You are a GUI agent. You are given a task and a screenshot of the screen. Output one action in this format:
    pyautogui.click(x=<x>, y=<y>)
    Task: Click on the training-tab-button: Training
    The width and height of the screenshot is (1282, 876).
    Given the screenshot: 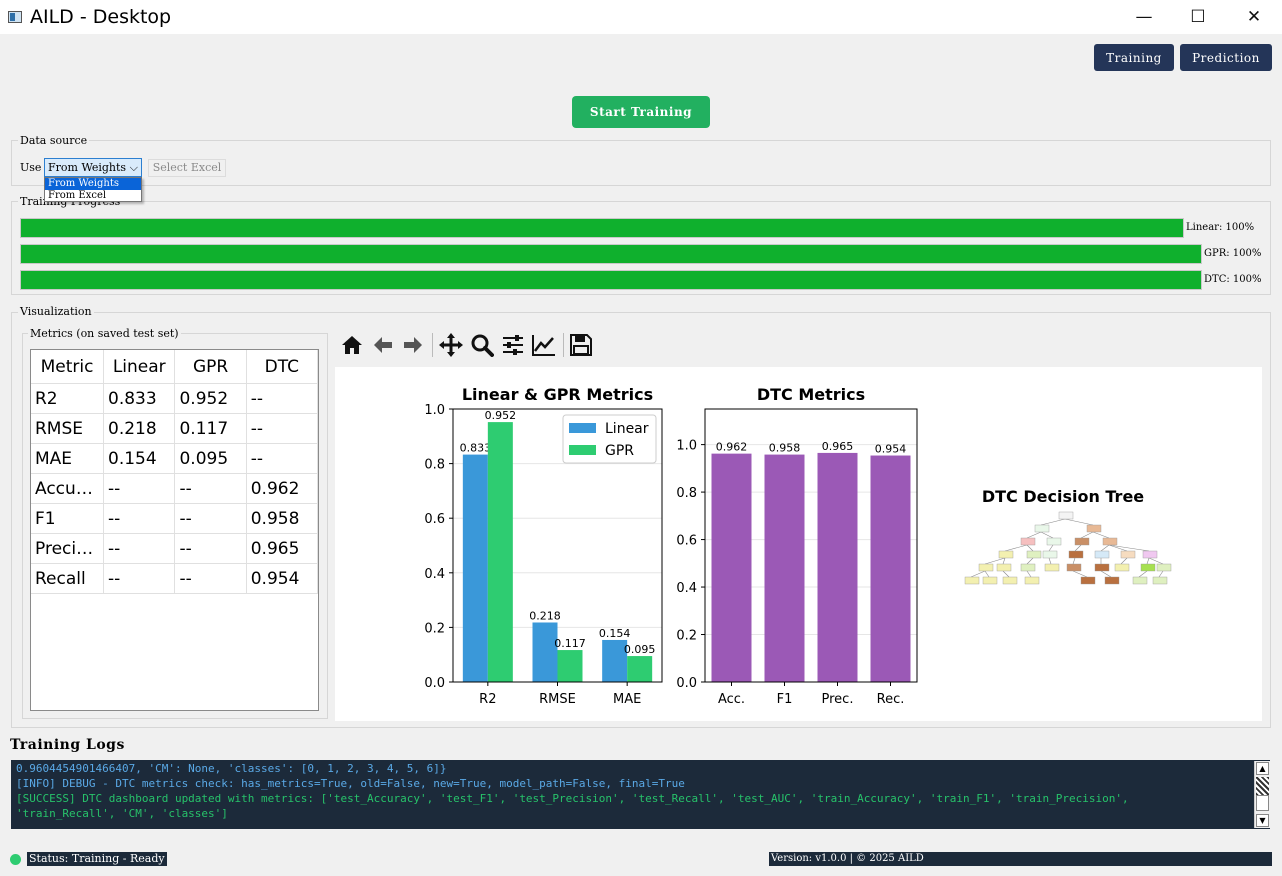 What is the action you would take?
    pyautogui.click(x=1134, y=57)
    